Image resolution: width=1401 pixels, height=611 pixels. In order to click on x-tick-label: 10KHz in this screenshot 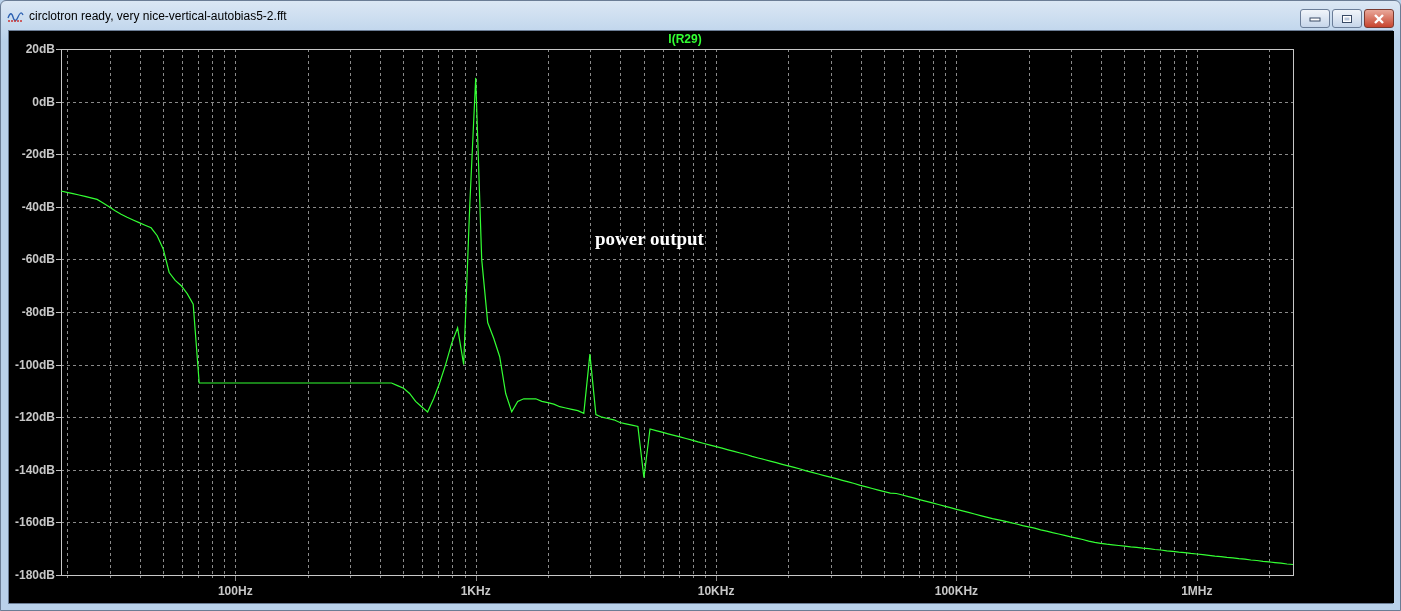, I will do `click(716, 591)`.